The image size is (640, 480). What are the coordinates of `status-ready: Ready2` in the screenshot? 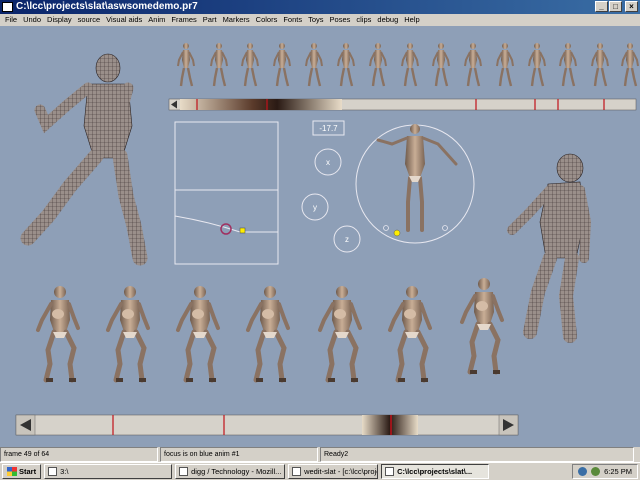 It's located at (477, 454).